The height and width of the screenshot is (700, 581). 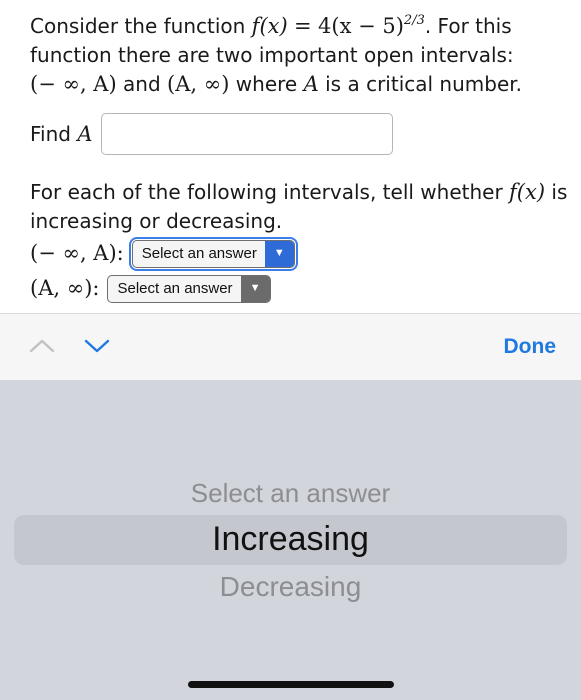 I want to click on picker-option-increasing: Increasing, so click(x=290, y=539).